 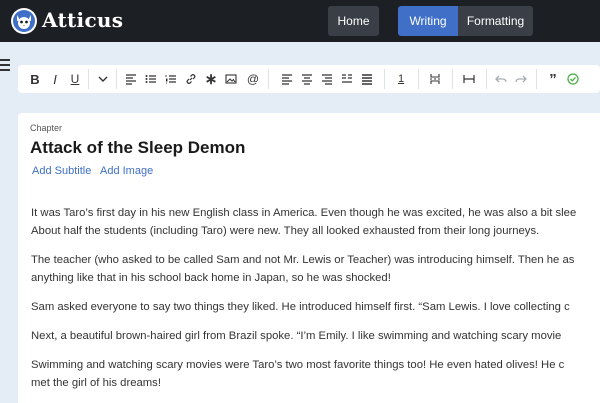 What do you see at coordinates (521, 79) in the screenshot?
I see `redo-icon` at bounding box center [521, 79].